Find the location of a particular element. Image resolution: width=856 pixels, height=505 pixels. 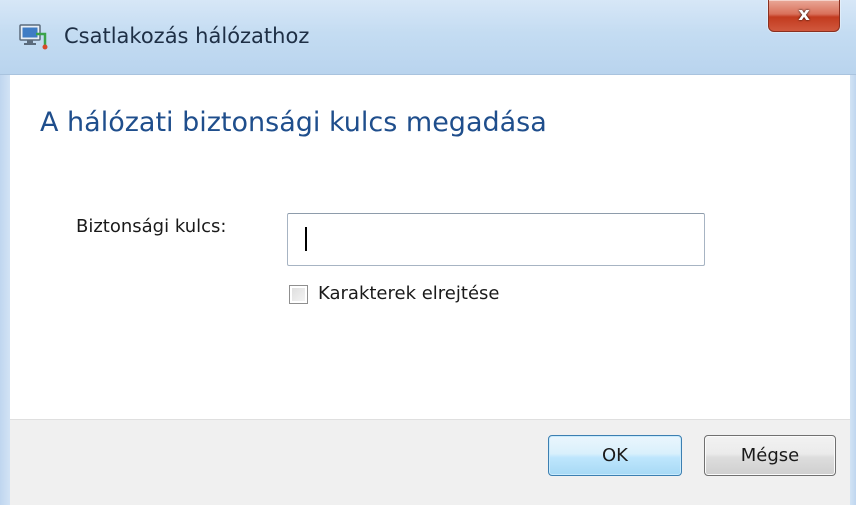

dialog-heading: A hálózati biztonsági kulcs megadása is located at coordinates (293, 122).